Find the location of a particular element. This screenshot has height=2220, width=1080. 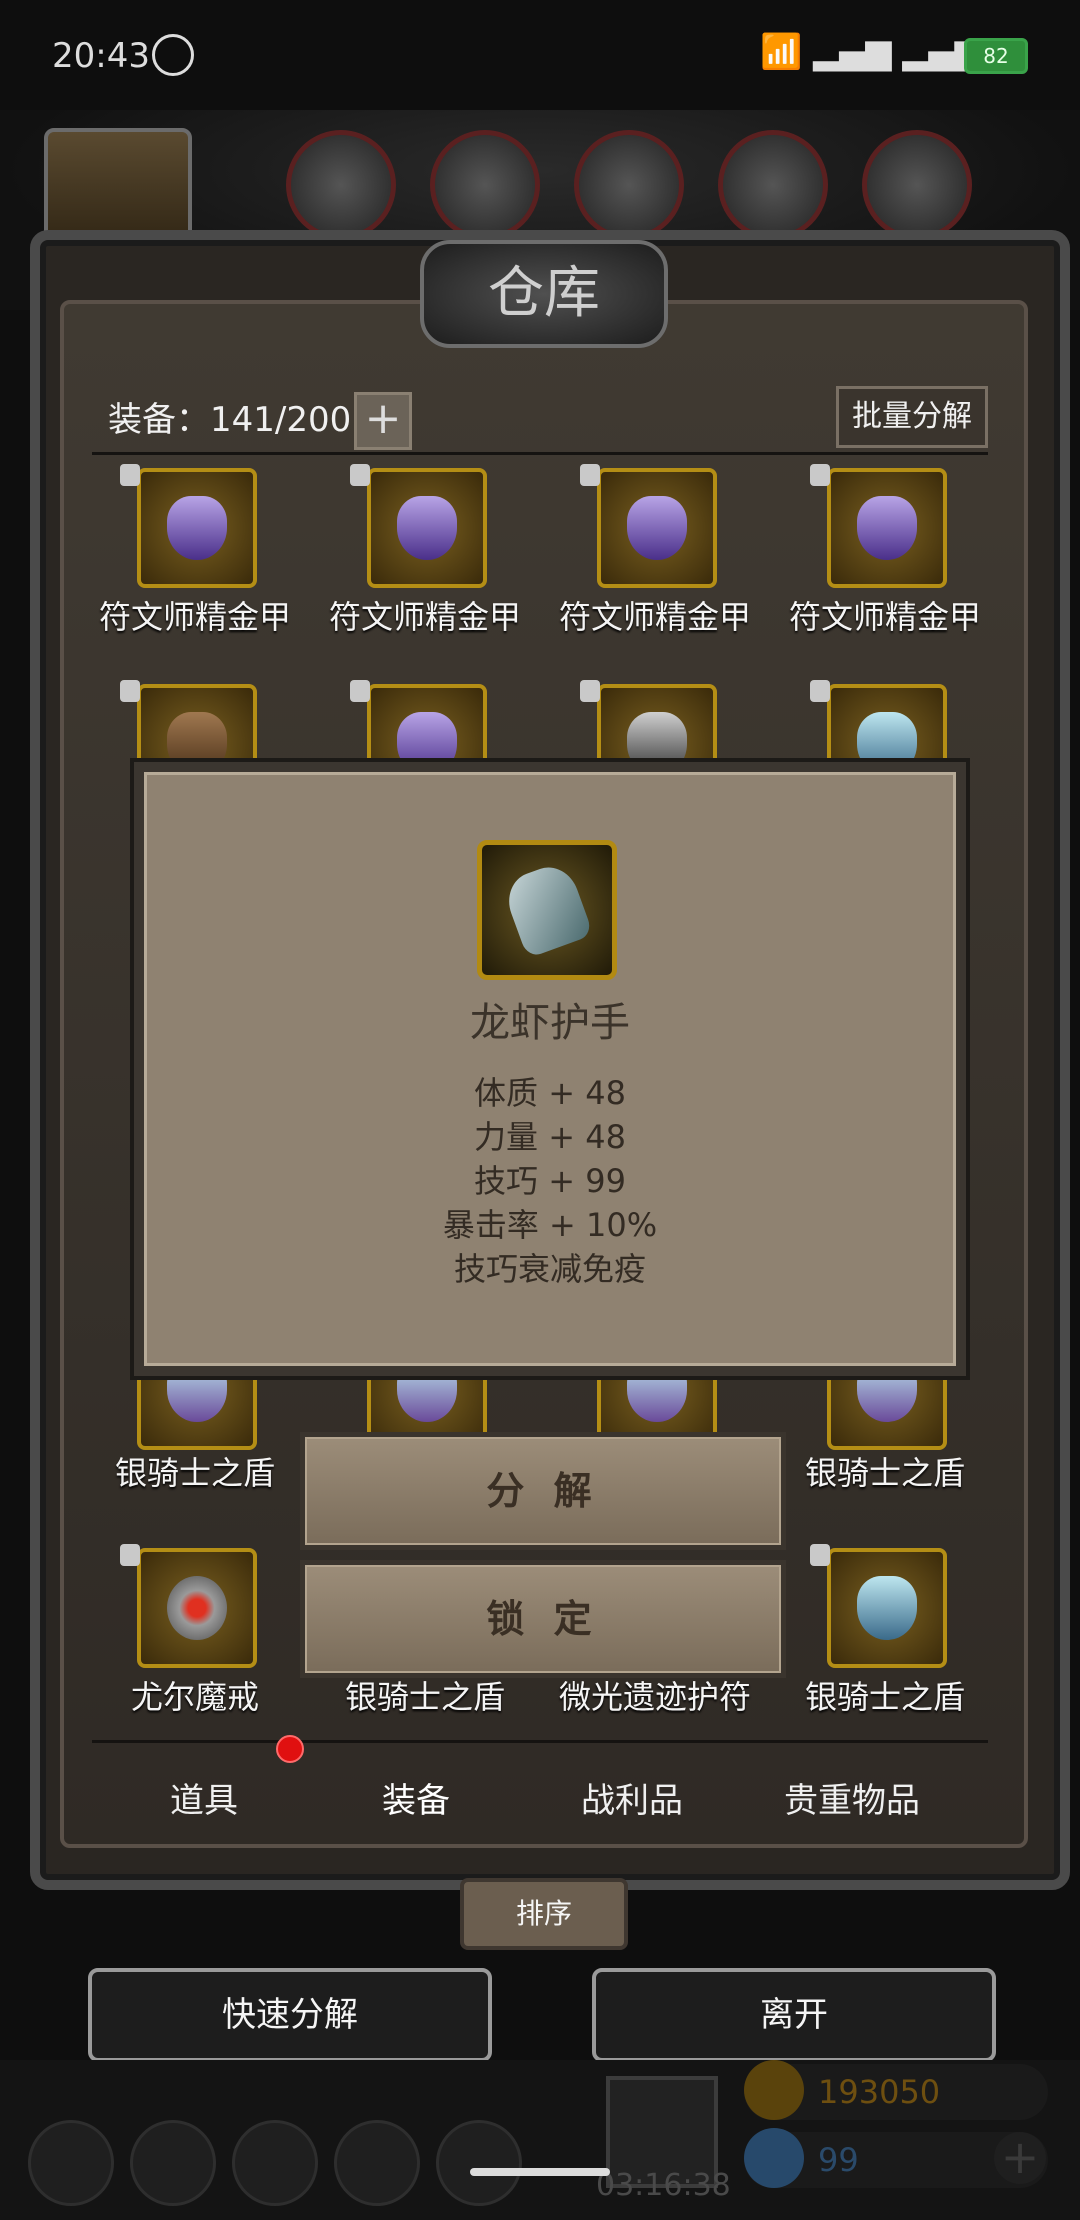

tab-loot: 战利品 is located at coordinates (632, 1797).